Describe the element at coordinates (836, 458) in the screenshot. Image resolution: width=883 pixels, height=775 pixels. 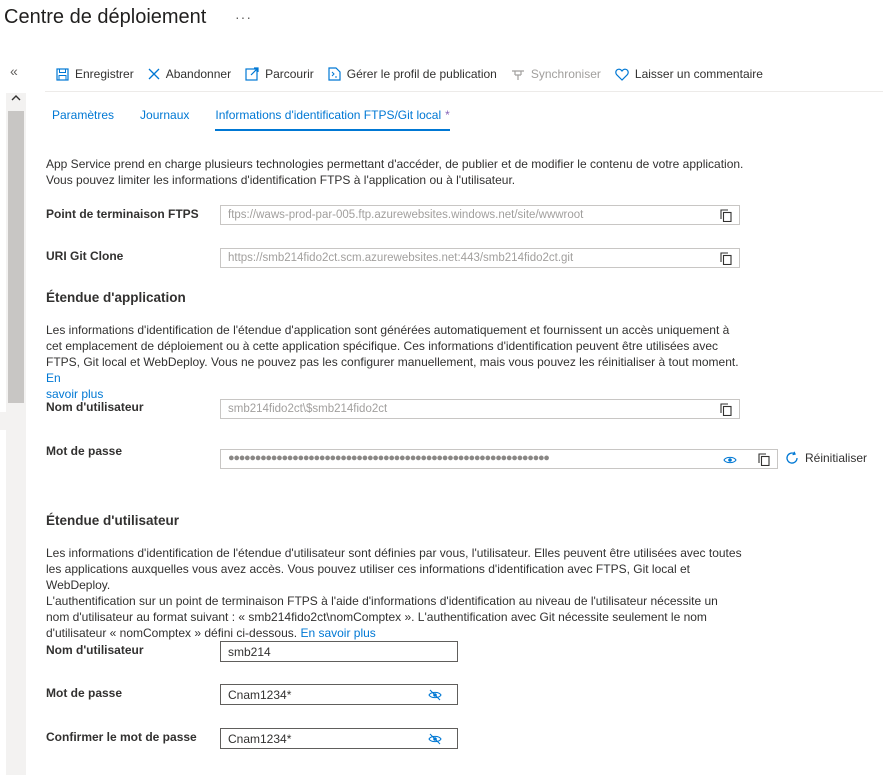
I see `reset-label: Réinitialiser` at that location.